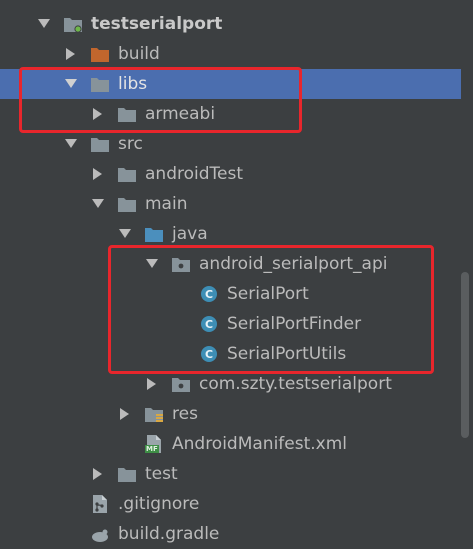  What do you see at coordinates (181, 384) in the screenshot?
I see `package-folder-icon` at bounding box center [181, 384].